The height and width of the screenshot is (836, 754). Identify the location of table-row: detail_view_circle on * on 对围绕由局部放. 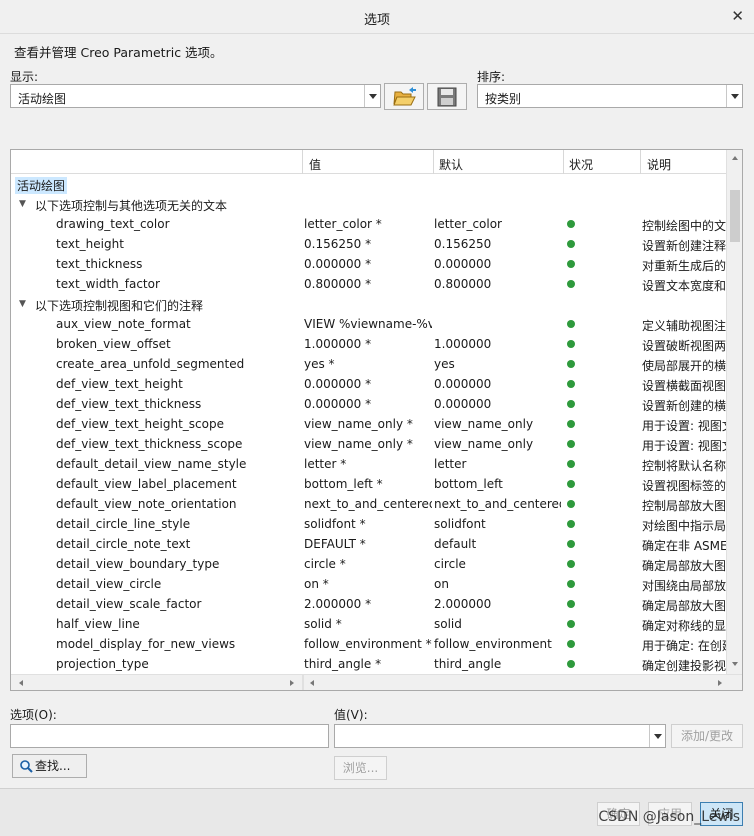
(369, 584).